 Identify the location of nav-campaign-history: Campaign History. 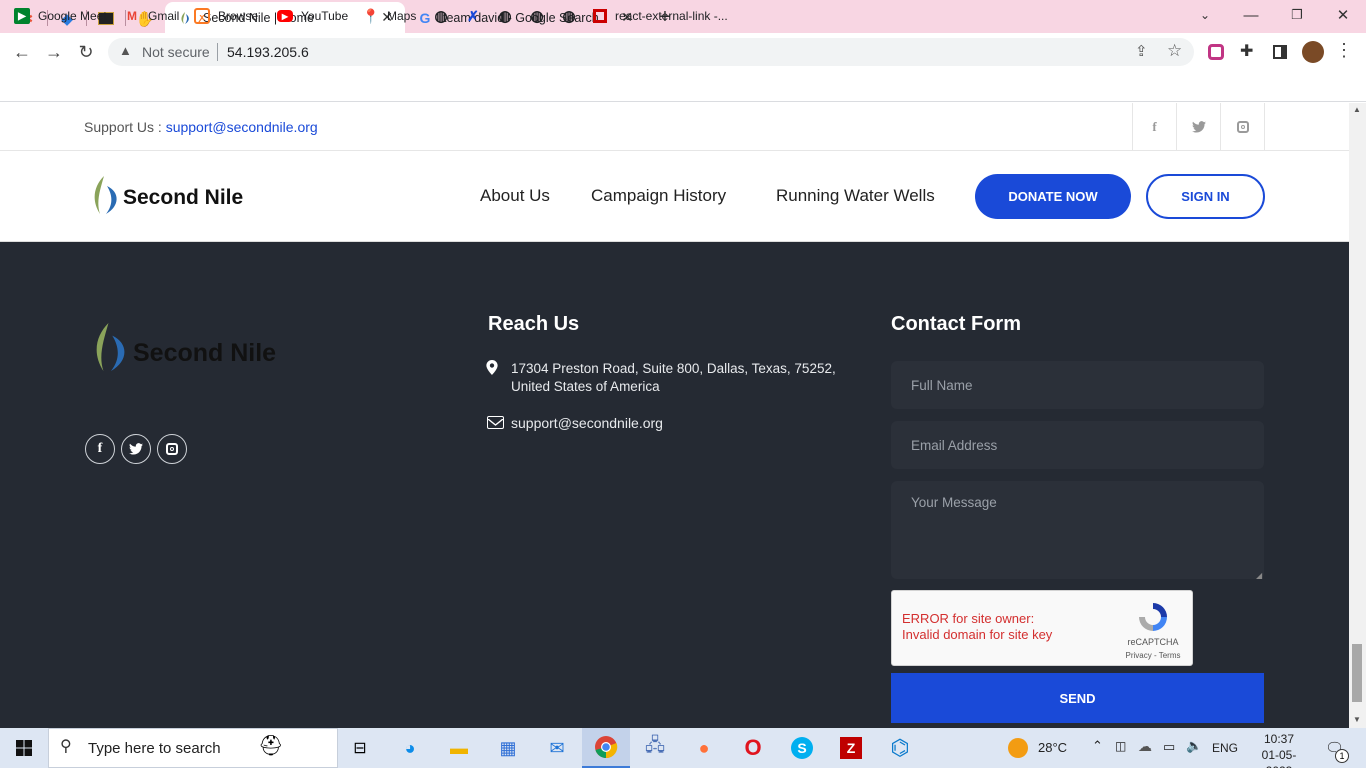
(658, 196).